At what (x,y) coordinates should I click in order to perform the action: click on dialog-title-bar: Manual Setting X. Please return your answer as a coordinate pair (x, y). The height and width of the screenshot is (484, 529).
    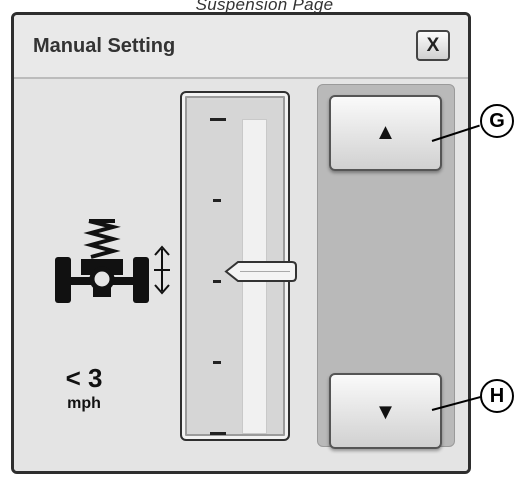
    Looking at the image, I should click on (241, 47).